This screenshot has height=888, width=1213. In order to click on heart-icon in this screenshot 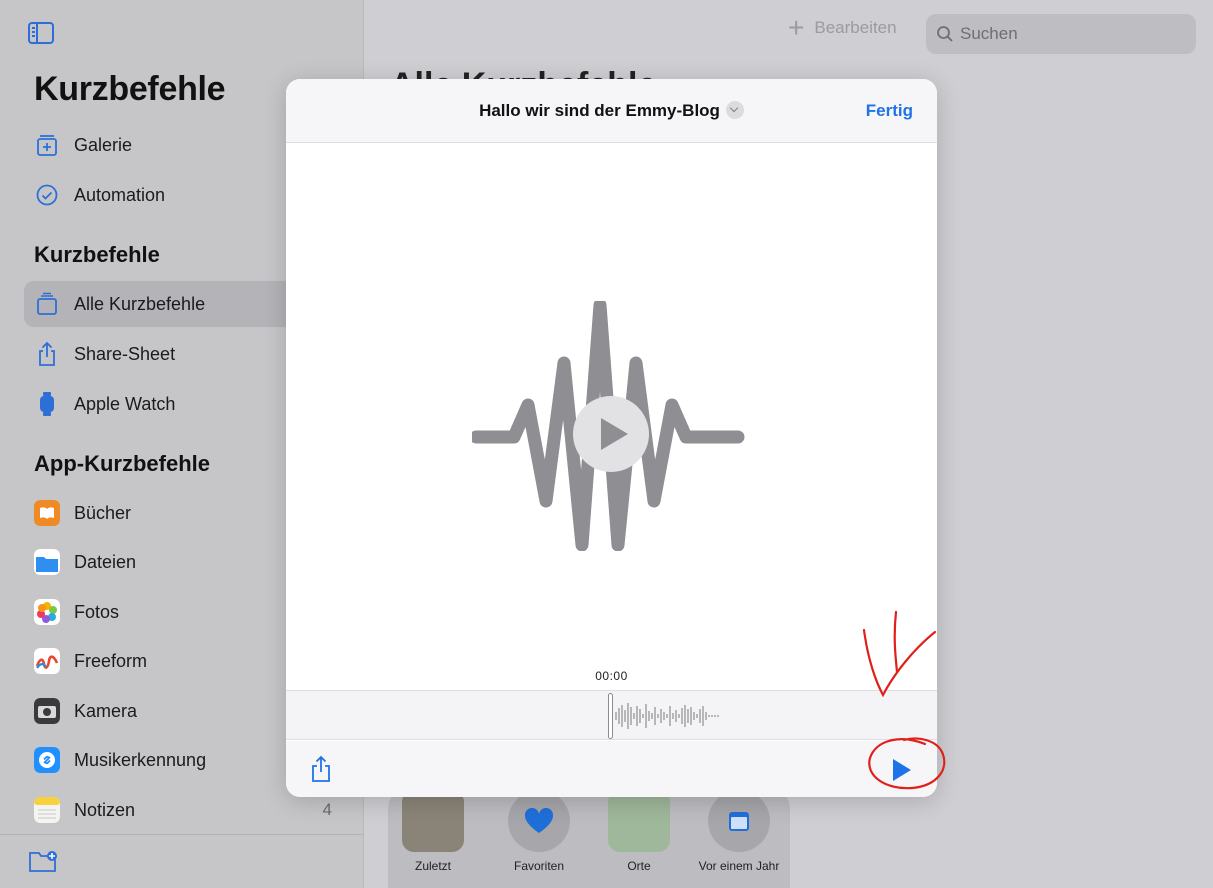, I will do `click(539, 821)`.